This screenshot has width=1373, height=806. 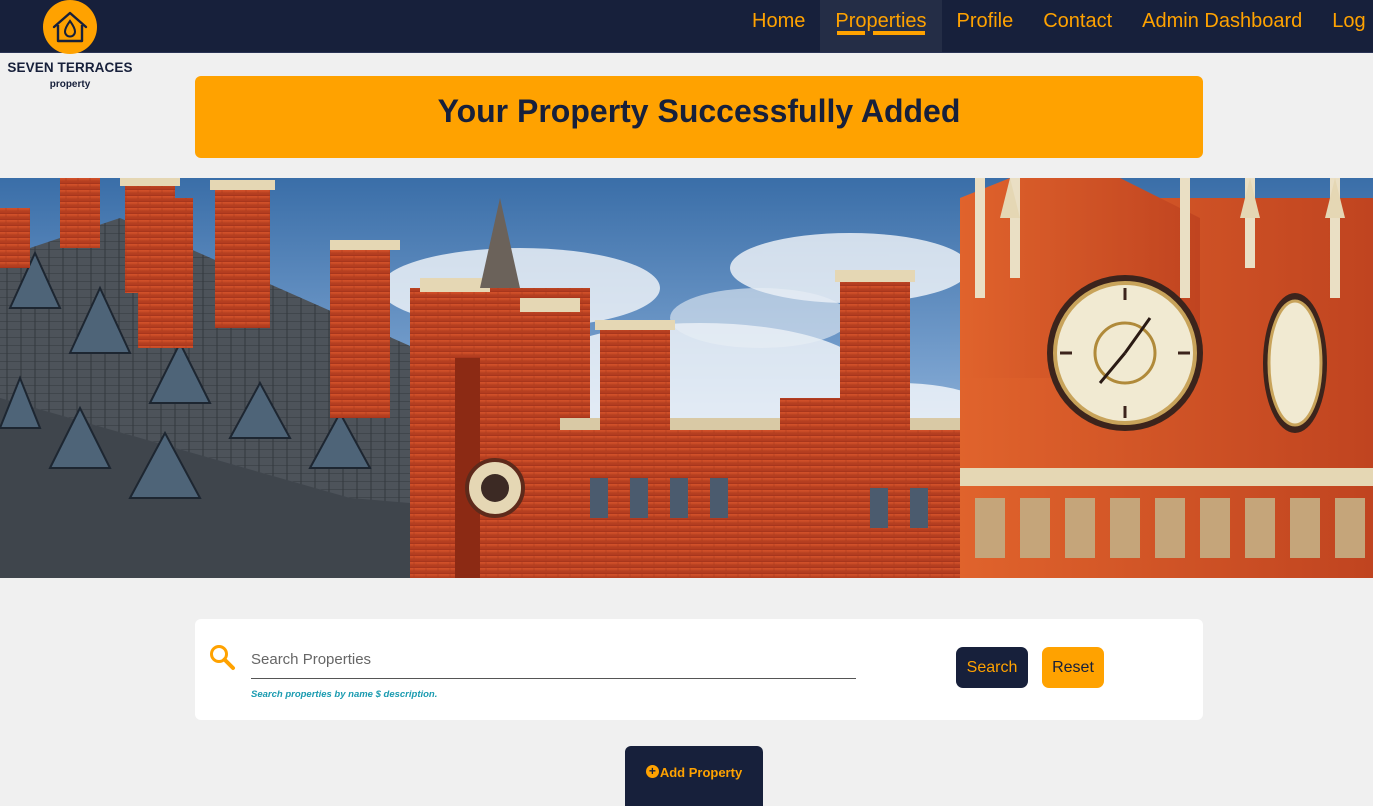 I want to click on nav-properties: Properties, so click(x=881, y=26).